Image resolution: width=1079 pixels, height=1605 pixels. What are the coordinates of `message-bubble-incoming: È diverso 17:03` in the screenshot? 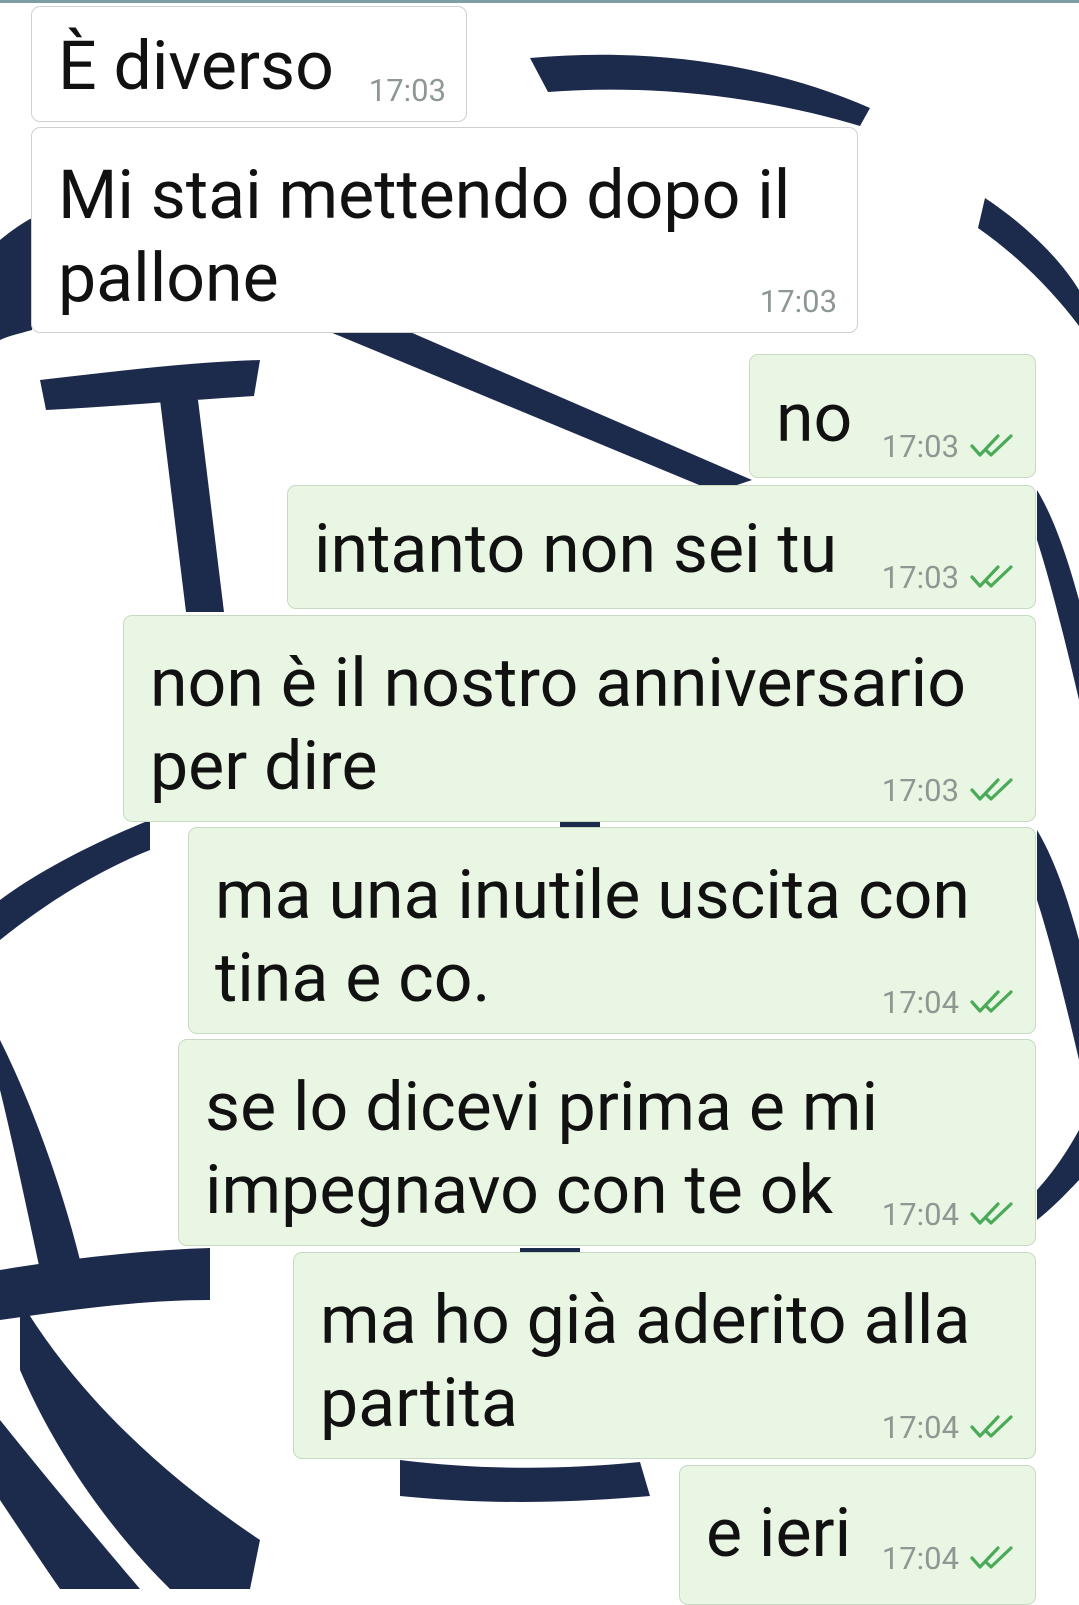 It's located at (249, 64).